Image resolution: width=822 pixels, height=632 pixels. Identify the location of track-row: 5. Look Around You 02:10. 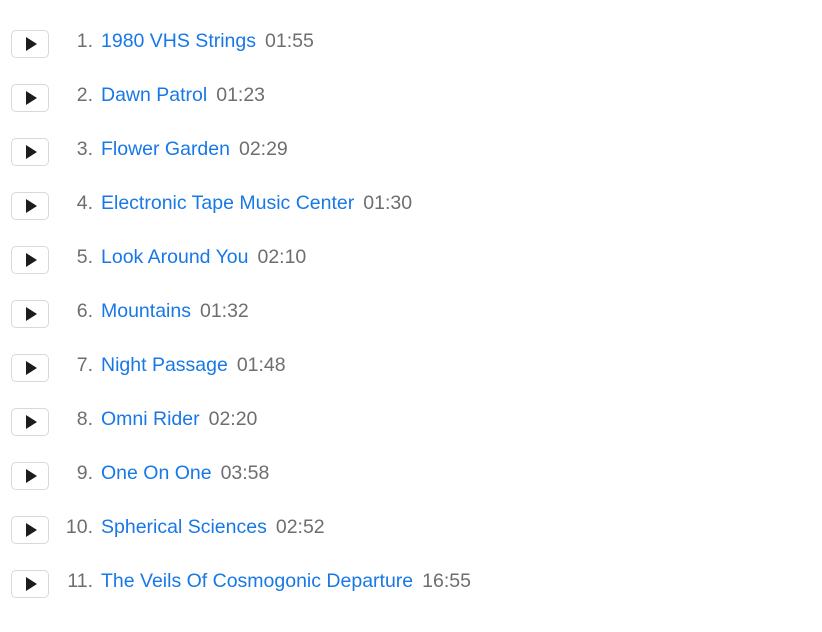
(411, 265).